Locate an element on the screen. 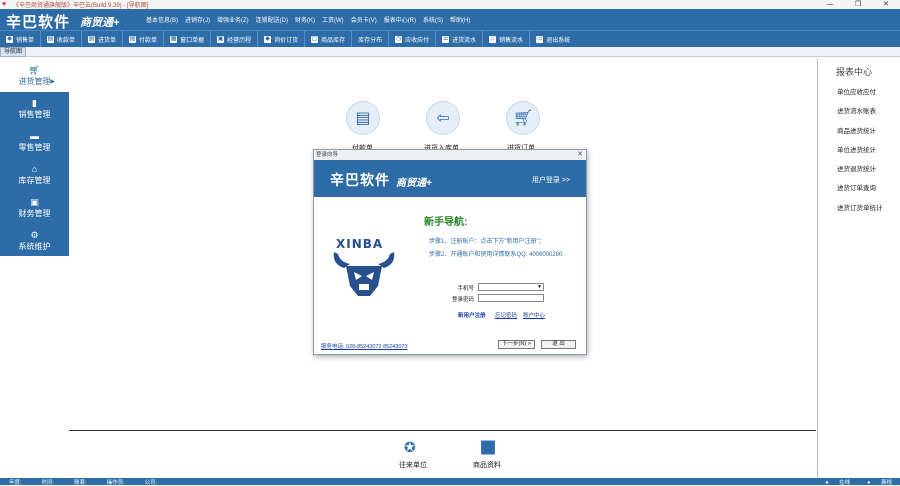 The height and width of the screenshot is (486, 900). nav-item-system: ⚙ 系统维护 is located at coordinates (34, 240).